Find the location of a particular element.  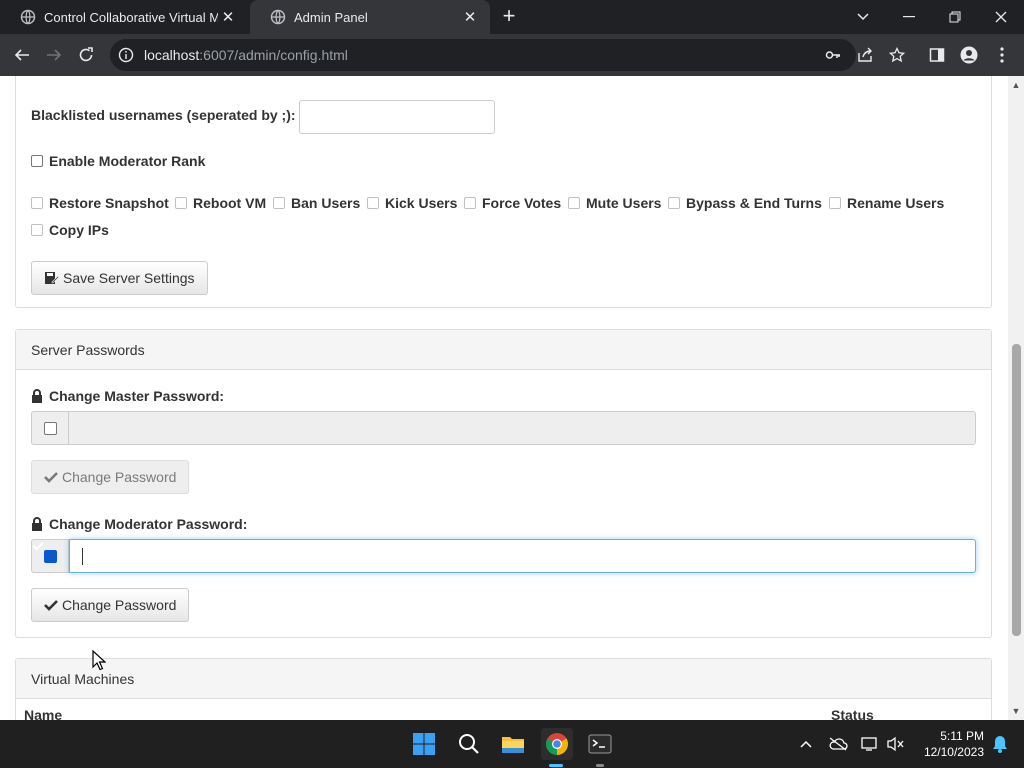

perm-restore-snapshot: Restore Snapshot is located at coordinates (100, 203).